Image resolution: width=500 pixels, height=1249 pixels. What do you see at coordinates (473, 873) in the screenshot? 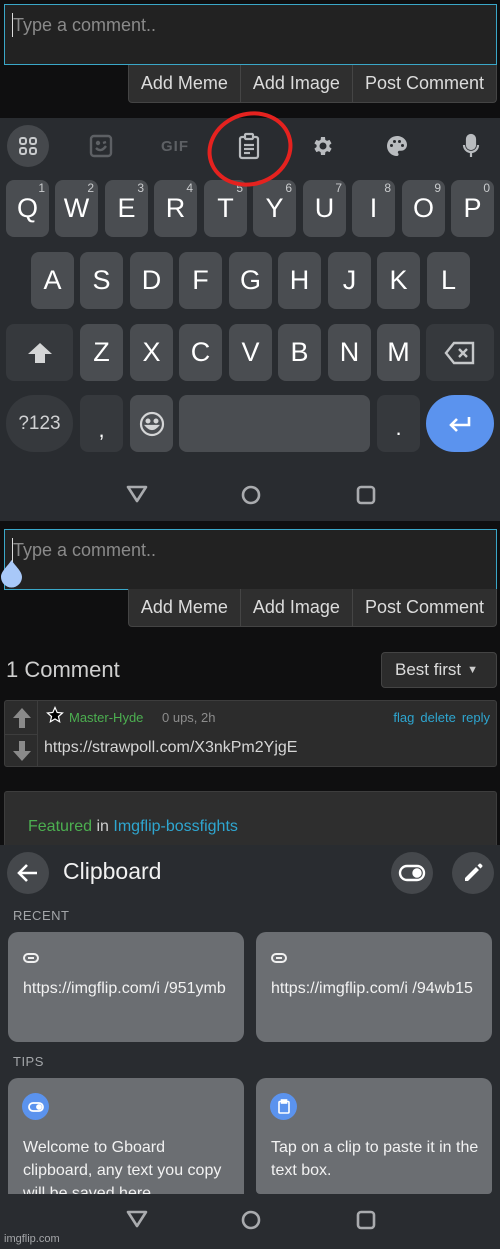
I see `edit-button` at bounding box center [473, 873].